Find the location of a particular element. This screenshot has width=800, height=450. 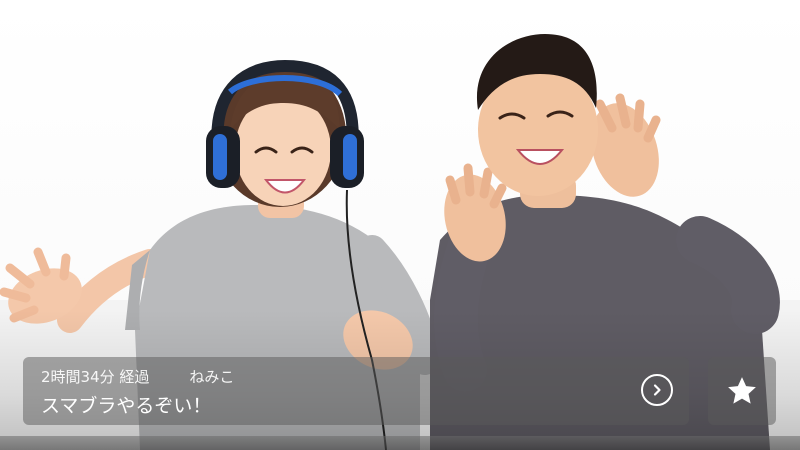

favorite-button is located at coordinates (742, 391).